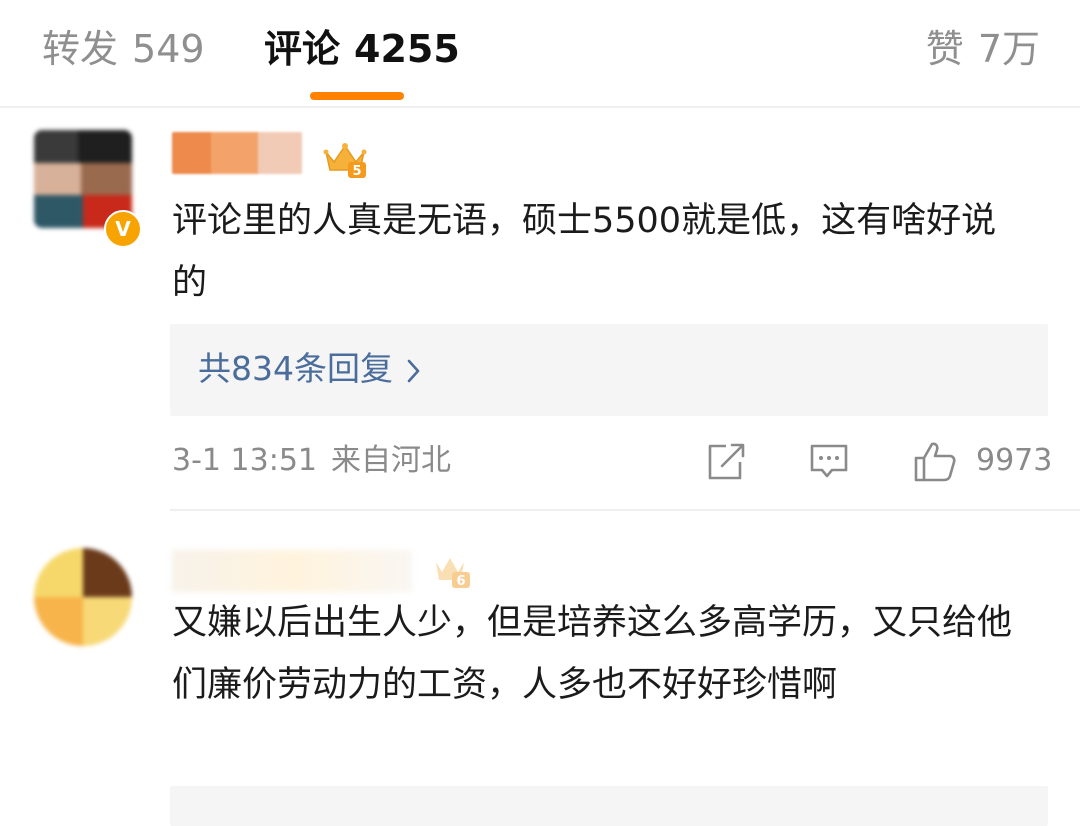 The width and height of the screenshot is (1080, 826). I want to click on active-tab-indicator, so click(357, 96).